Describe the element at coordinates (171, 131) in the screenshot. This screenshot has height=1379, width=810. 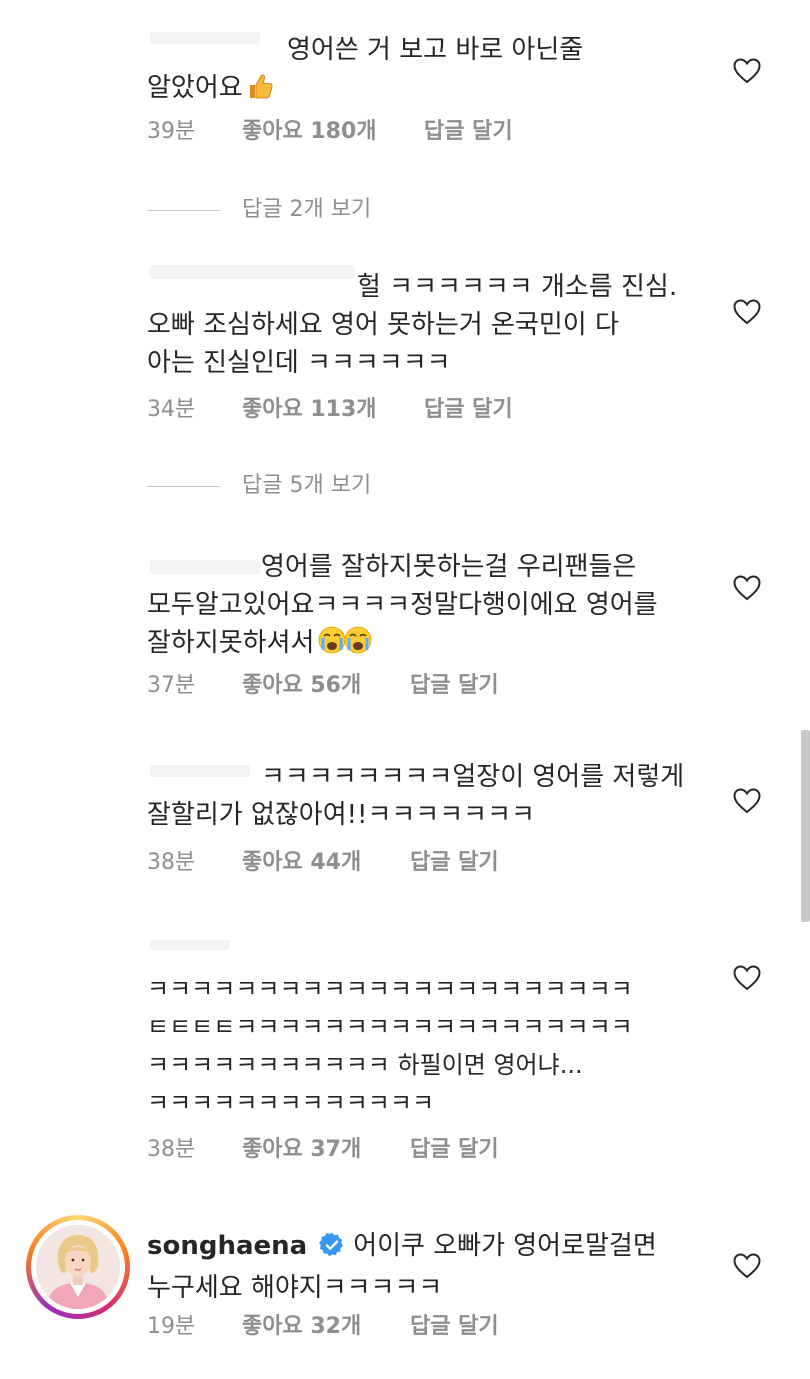
I see `comment-time: 39분` at that location.